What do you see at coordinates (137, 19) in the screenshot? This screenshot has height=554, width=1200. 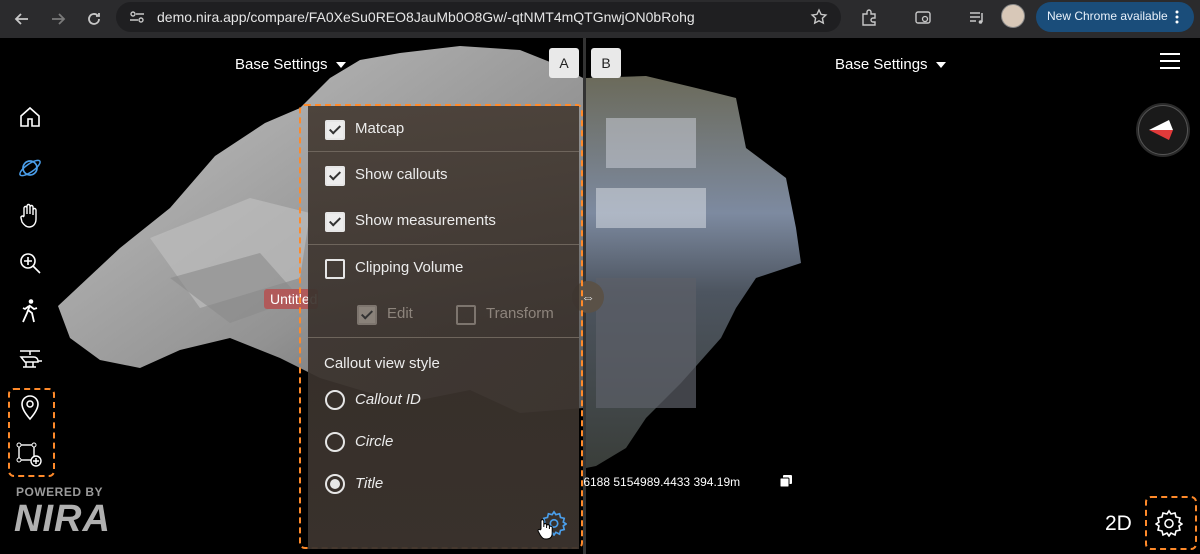 I see `site-settings-icon` at bounding box center [137, 19].